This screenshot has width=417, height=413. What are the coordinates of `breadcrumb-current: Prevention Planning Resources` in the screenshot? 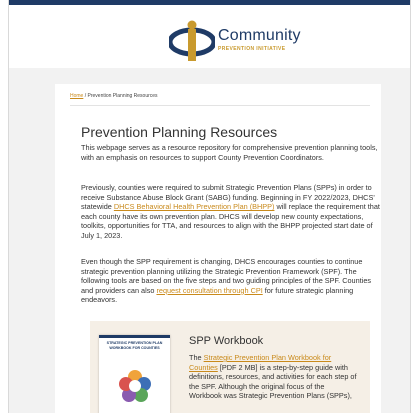 It's located at (122, 96).